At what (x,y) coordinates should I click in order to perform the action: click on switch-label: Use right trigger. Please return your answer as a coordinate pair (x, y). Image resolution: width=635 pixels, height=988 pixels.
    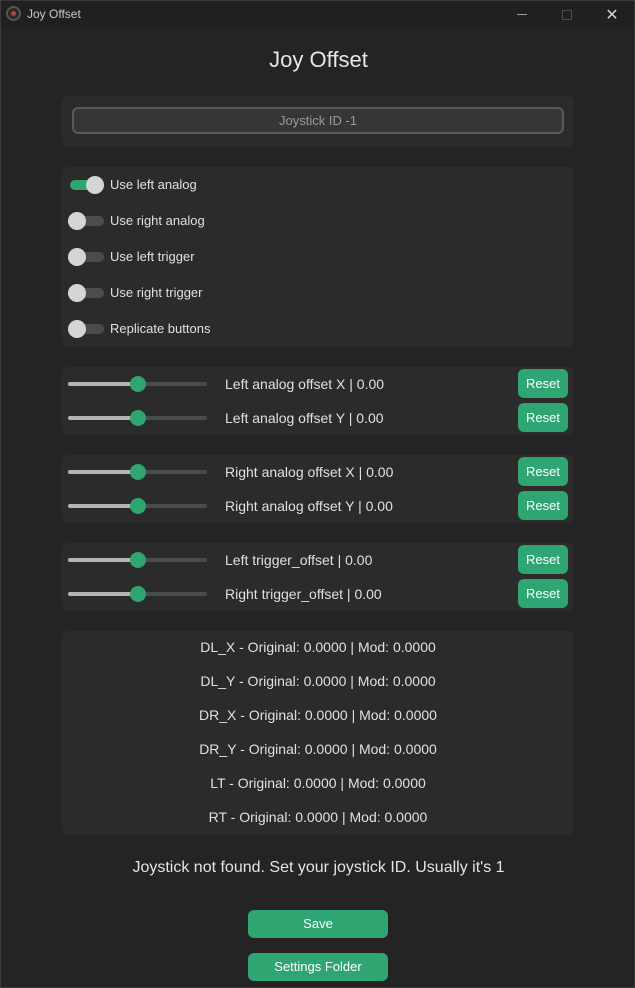
    Looking at the image, I should click on (156, 292).